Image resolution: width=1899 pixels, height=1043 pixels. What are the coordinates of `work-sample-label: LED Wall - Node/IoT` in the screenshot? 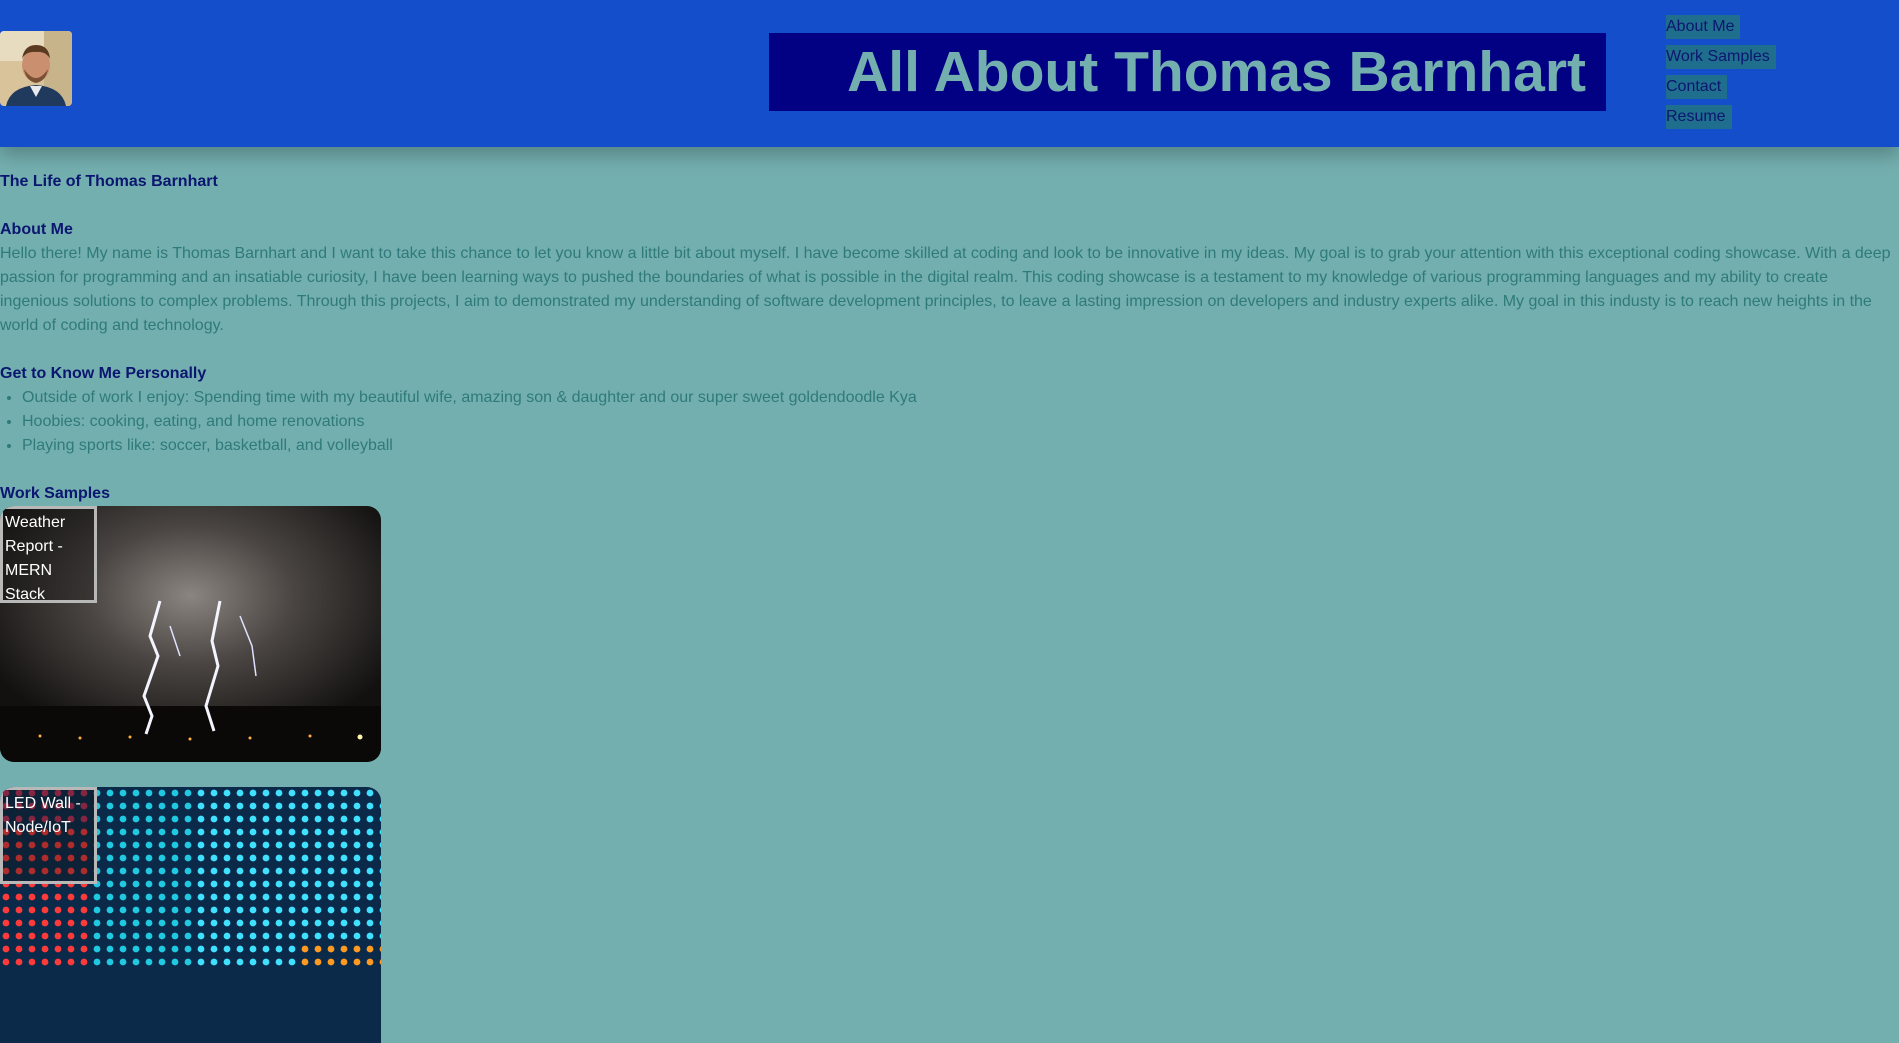 It's located at (48, 835).